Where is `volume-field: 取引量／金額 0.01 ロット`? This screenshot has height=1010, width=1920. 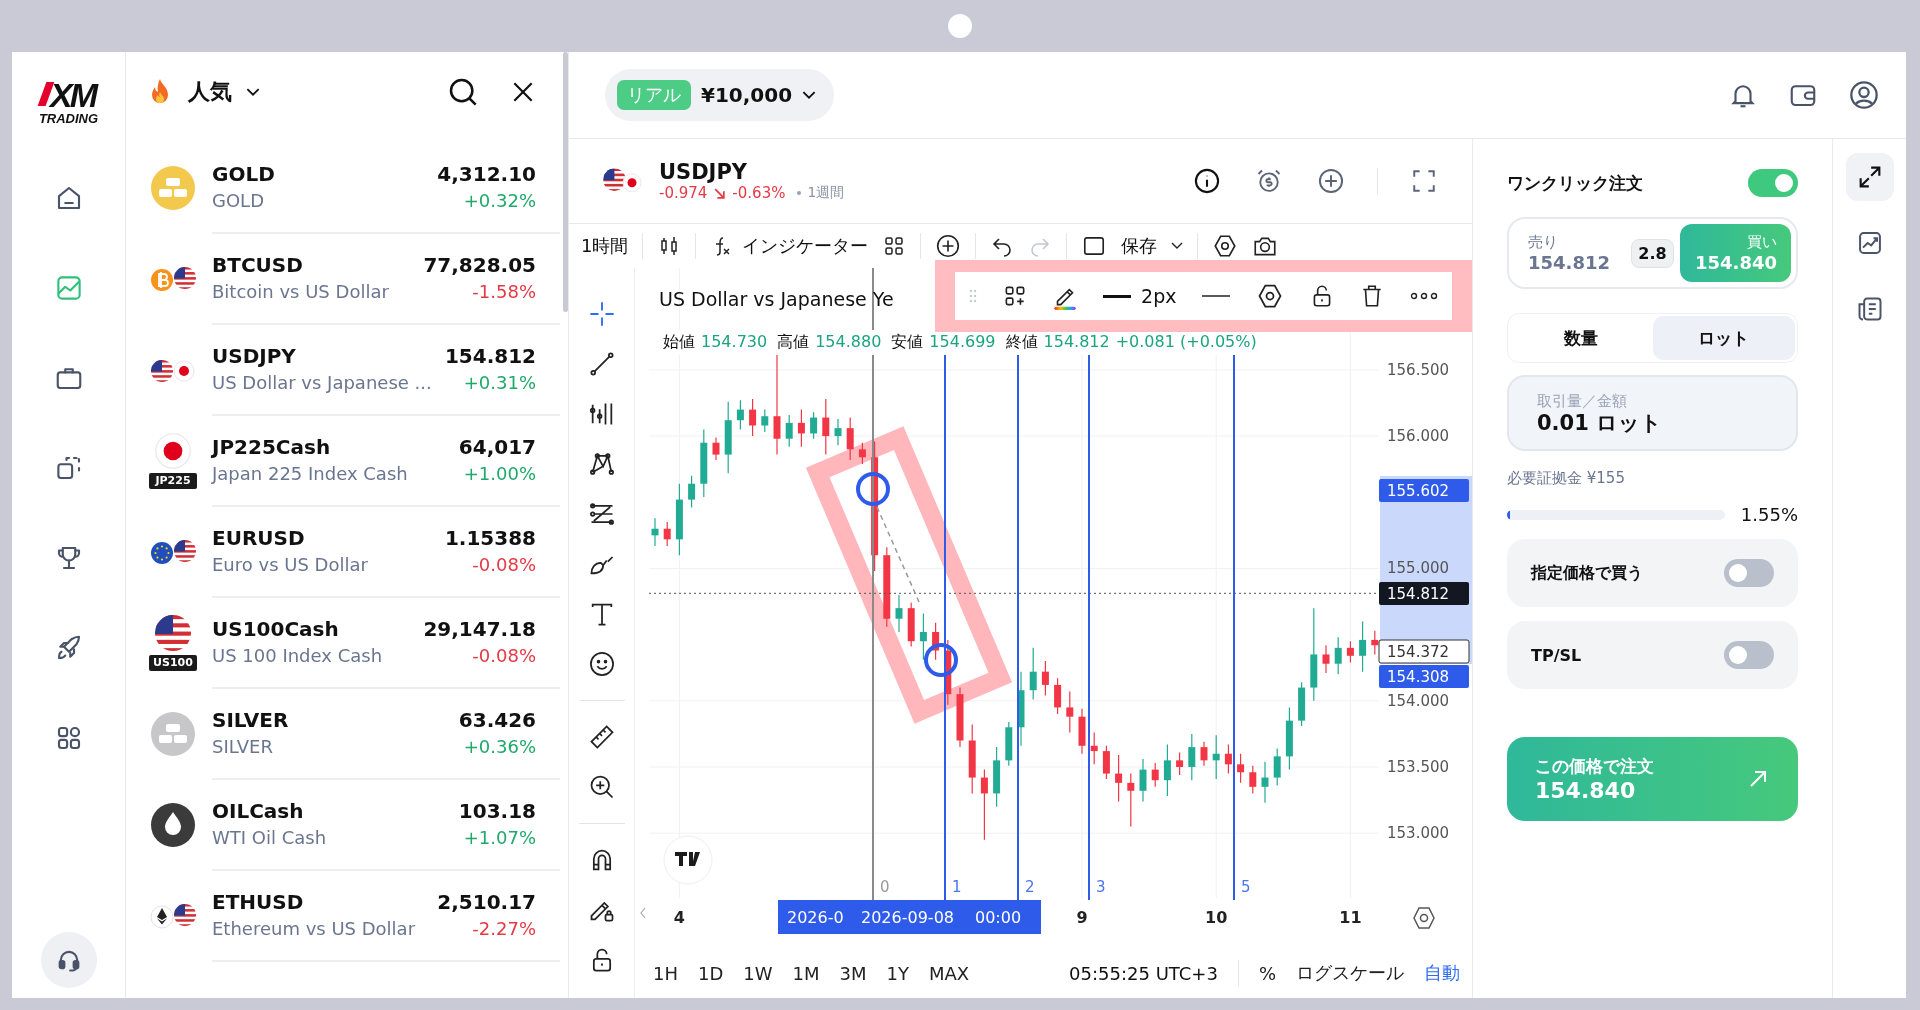 volume-field: 取引量／金額 0.01 ロット is located at coordinates (1652, 413).